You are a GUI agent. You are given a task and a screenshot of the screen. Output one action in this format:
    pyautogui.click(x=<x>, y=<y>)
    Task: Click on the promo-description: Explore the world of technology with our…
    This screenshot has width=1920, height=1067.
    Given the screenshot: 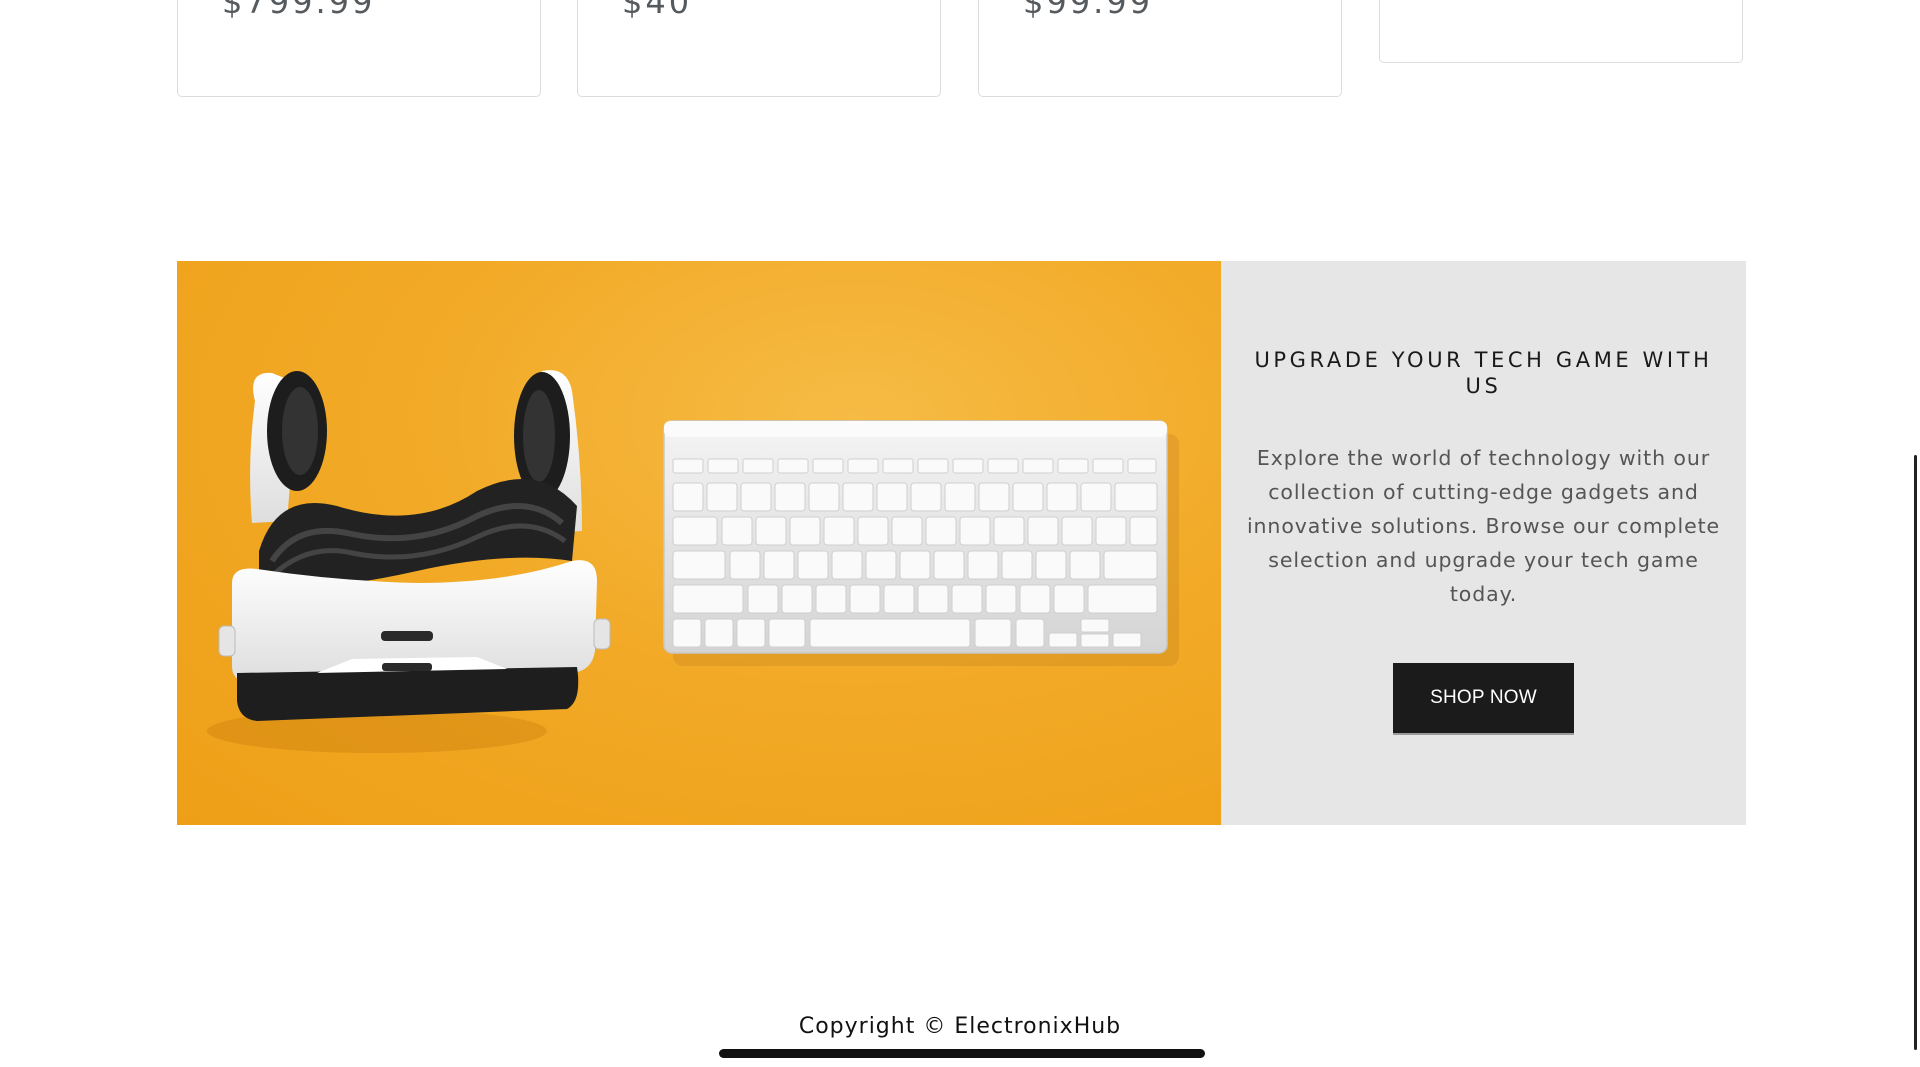 What is the action you would take?
    pyautogui.click(x=1483, y=526)
    